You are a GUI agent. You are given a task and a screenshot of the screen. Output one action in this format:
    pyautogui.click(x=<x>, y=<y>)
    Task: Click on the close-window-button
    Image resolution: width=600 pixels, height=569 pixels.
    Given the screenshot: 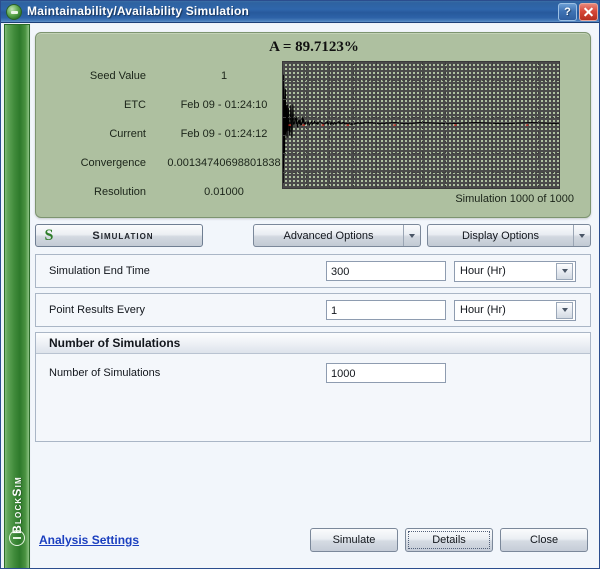 What is the action you would take?
    pyautogui.click(x=588, y=12)
    